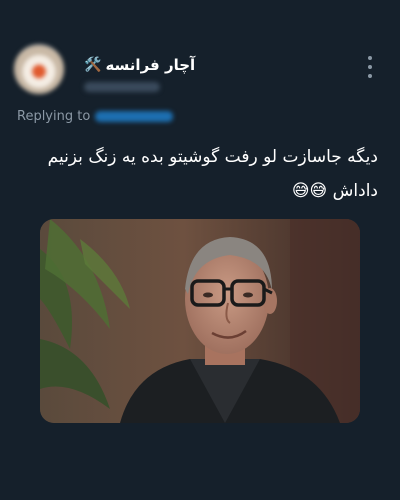 The image size is (400, 500). I want to click on display-name: آچار فرانسه, so click(150, 65).